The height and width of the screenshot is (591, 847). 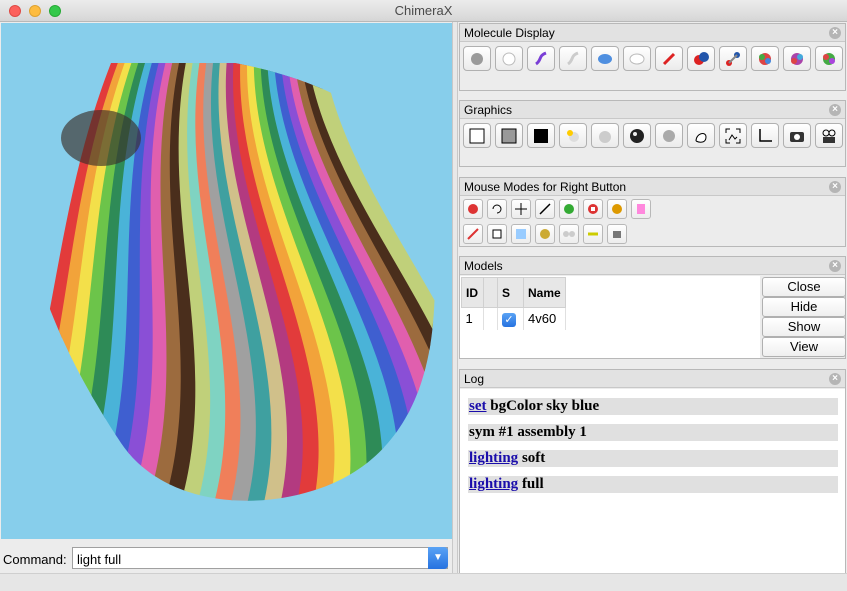 I want to click on snapshot-icon, so click(x=797, y=136).